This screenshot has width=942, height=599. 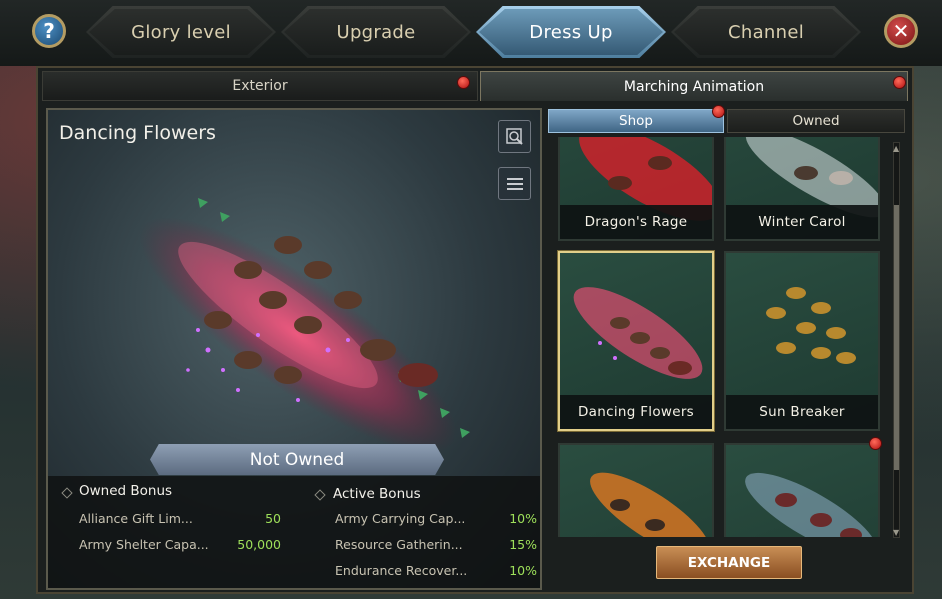 I want to click on close-icon: ✕, so click(x=901, y=31).